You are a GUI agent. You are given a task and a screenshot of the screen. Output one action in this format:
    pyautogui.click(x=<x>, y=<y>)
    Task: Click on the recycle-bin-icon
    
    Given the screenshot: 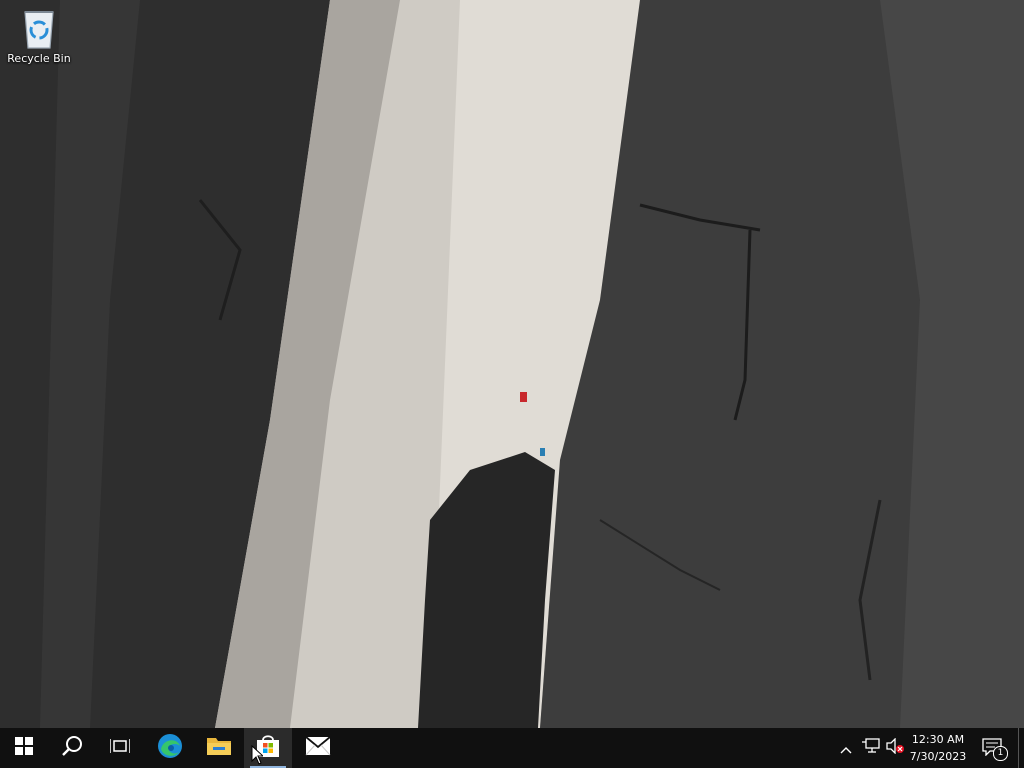 What is the action you would take?
    pyautogui.click(x=39, y=28)
    